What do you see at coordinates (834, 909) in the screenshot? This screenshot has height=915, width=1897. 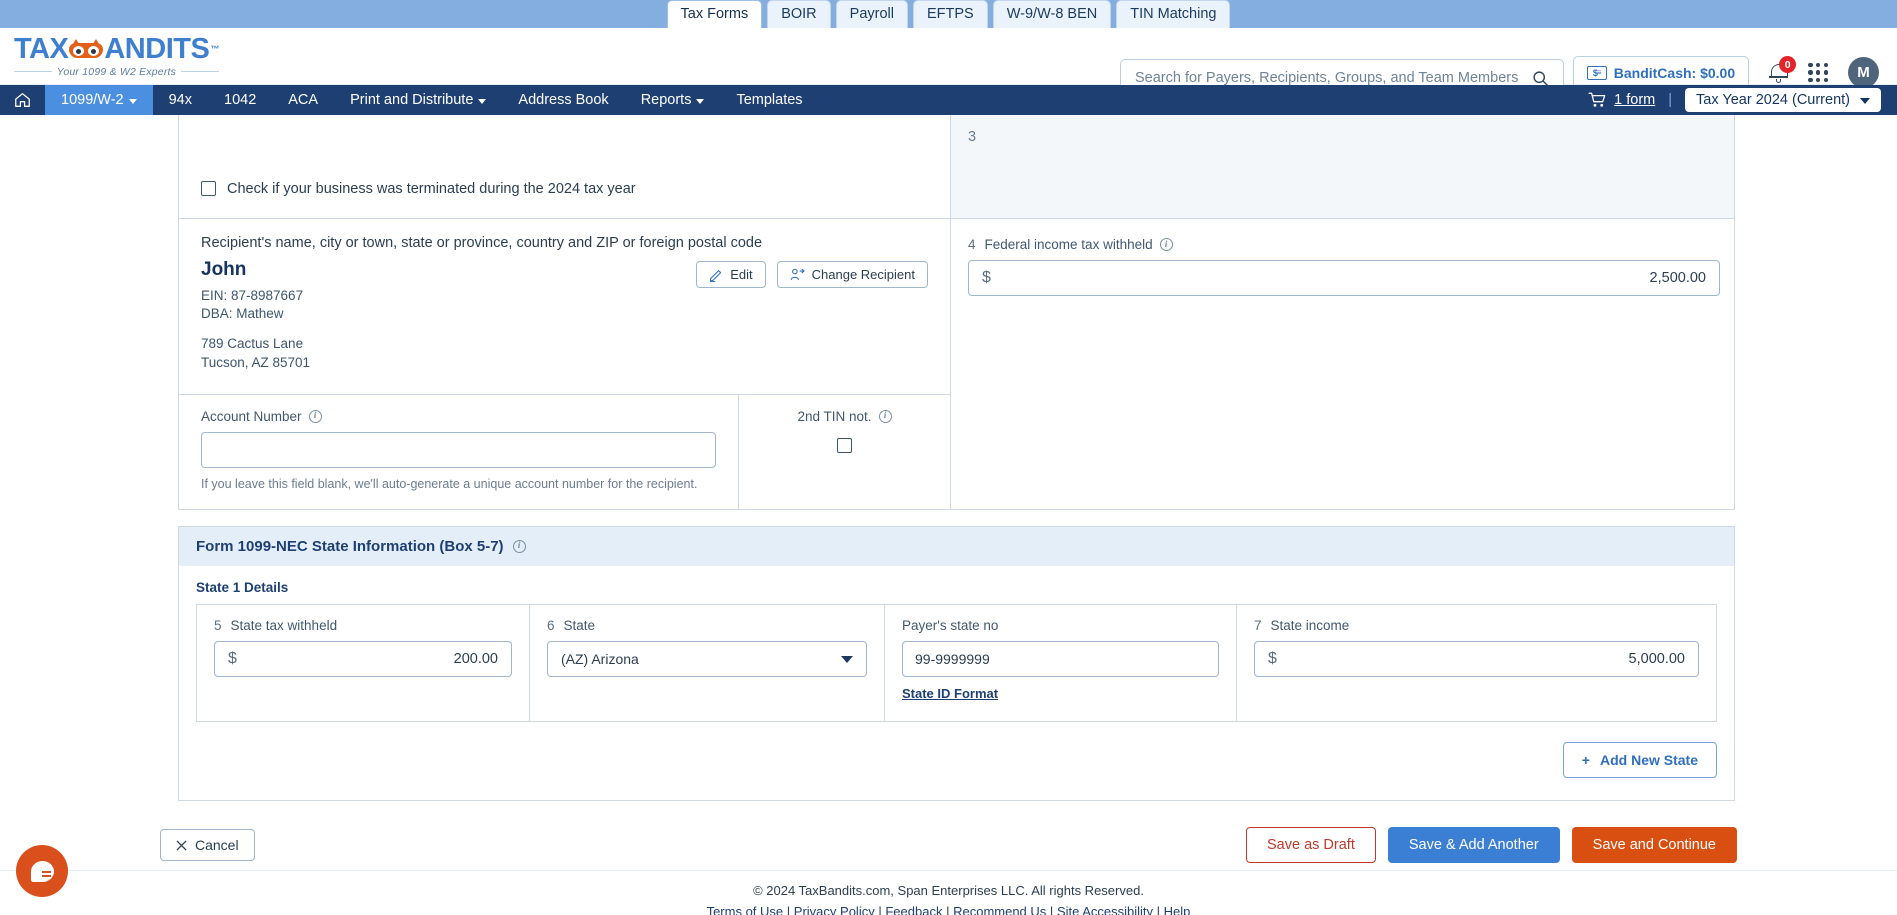 I see `footer-link-privacy-policy: Privacy Policy` at bounding box center [834, 909].